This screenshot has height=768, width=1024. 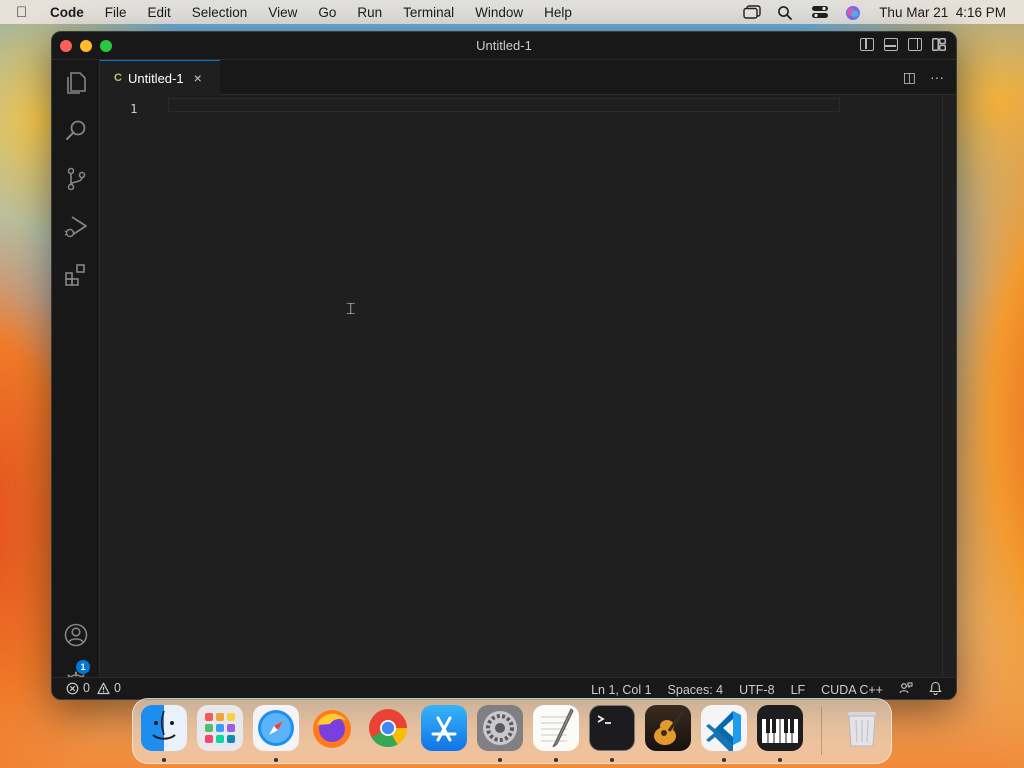 I want to click on textedit-icon, so click(x=556, y=728).